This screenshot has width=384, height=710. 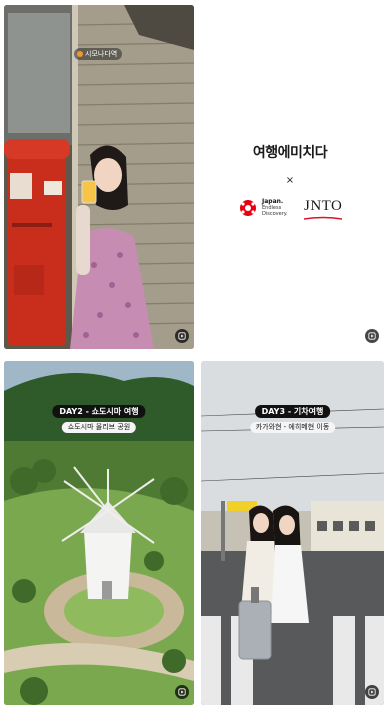 I want to click on jnto-swoosh-icon, so click(x=323, y=218).